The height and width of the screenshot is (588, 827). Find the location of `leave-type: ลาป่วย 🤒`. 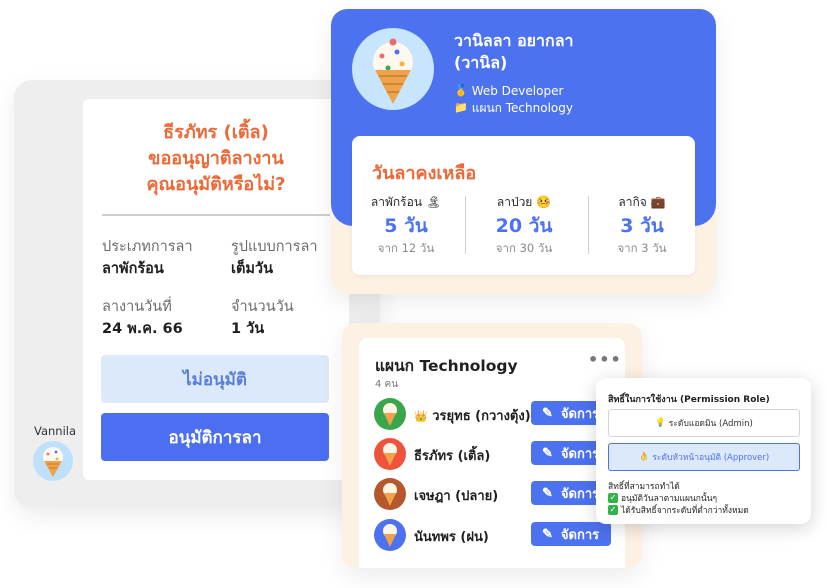

leave-type: ลาป่วย 🤒 is located at coordinates (524, 202).